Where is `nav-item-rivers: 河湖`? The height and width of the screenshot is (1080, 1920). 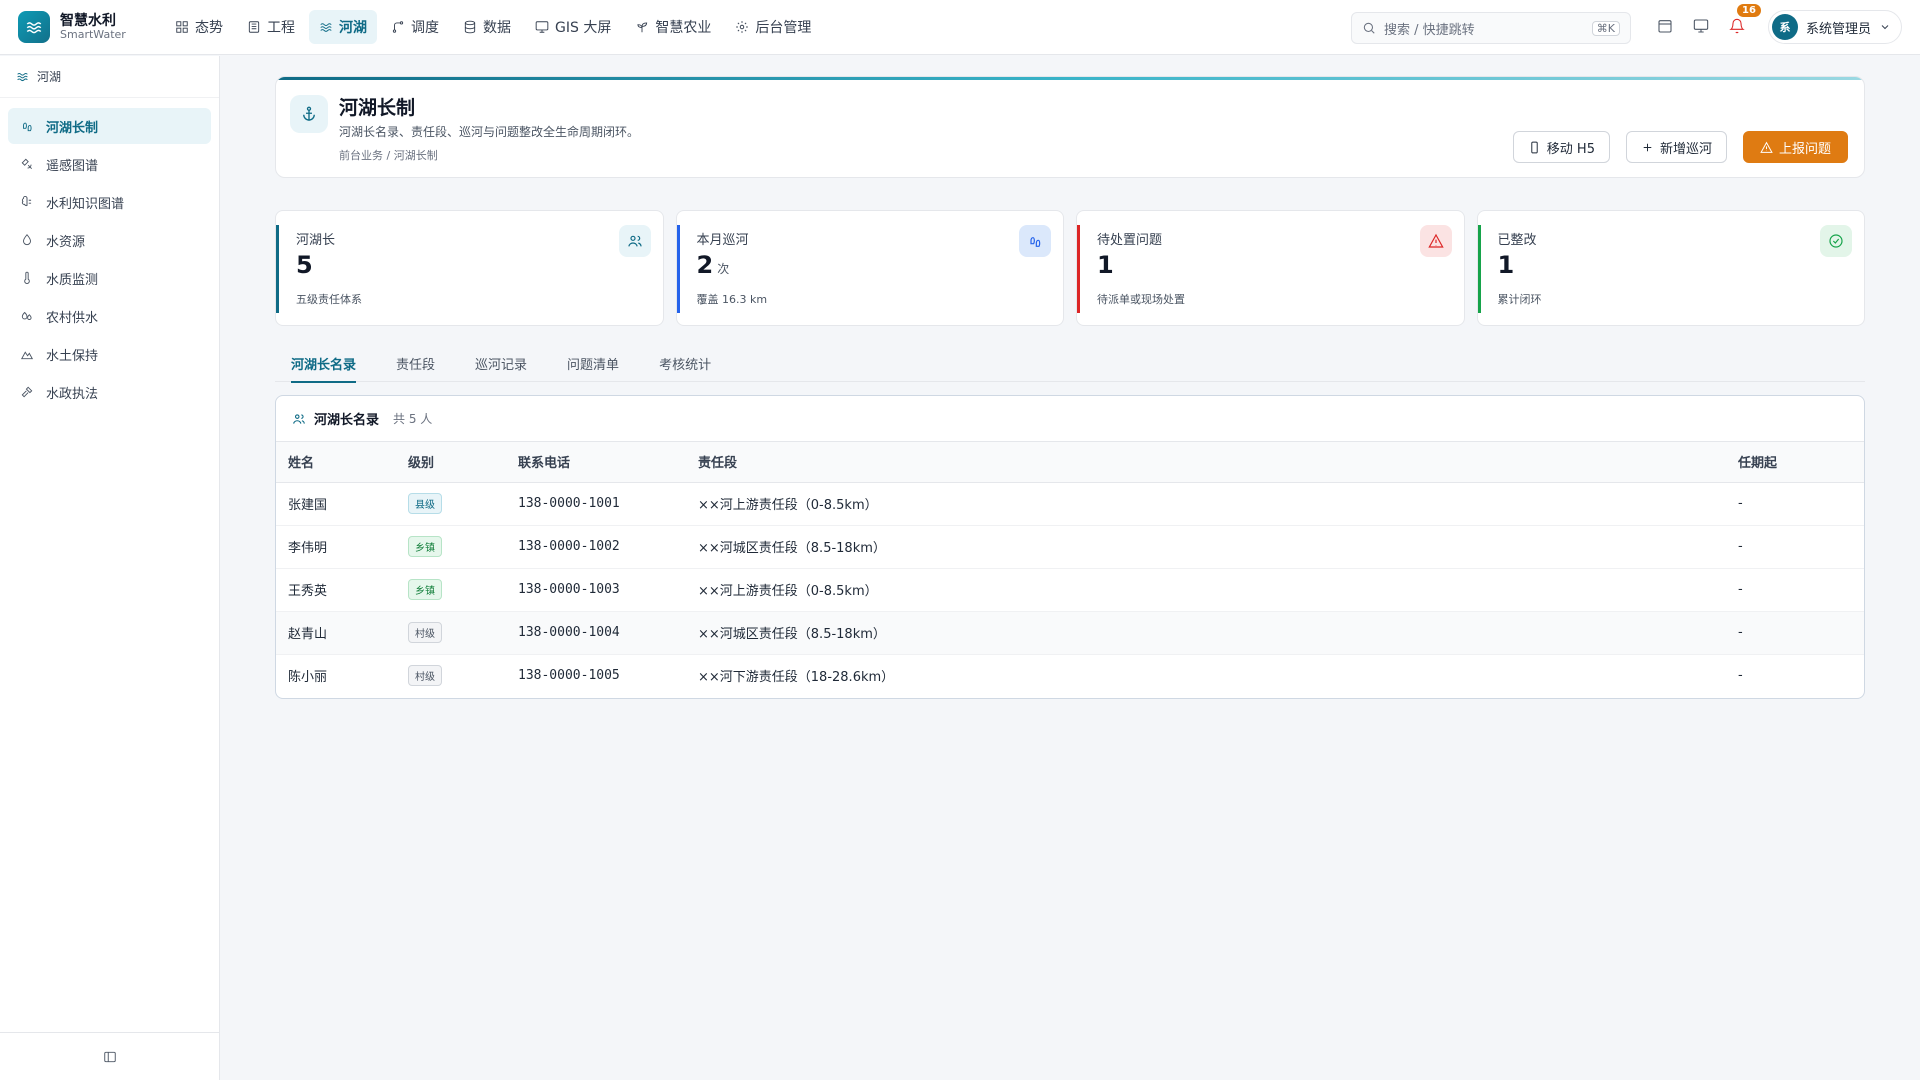 nav-item-rivers: 河湖 is located at coordinates (343, 27).